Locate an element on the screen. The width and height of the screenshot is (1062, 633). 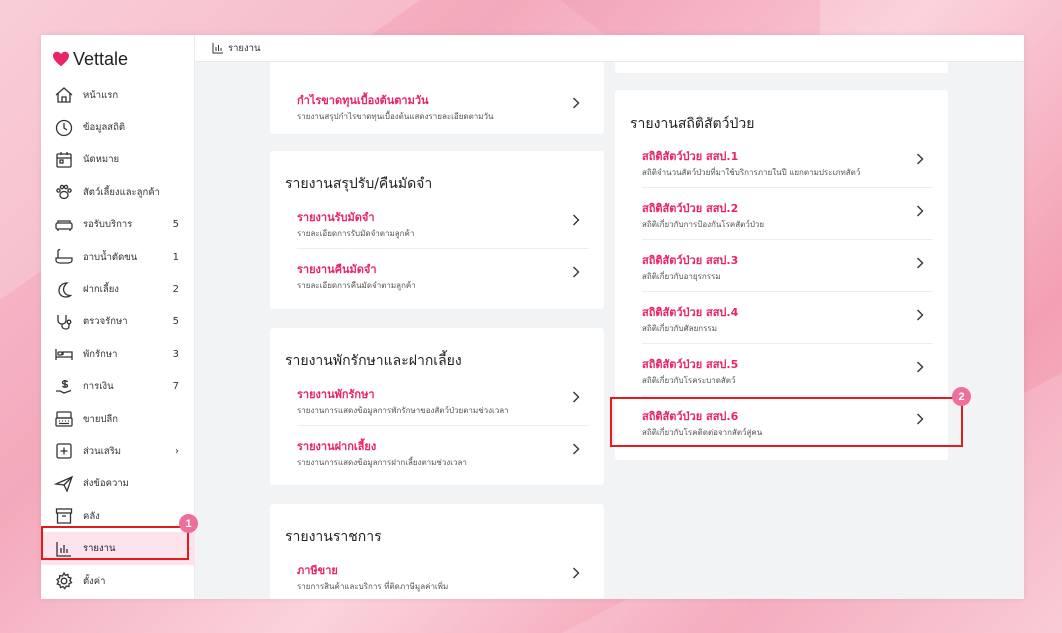
report-chart-icon is located at coordinates (217, 48).